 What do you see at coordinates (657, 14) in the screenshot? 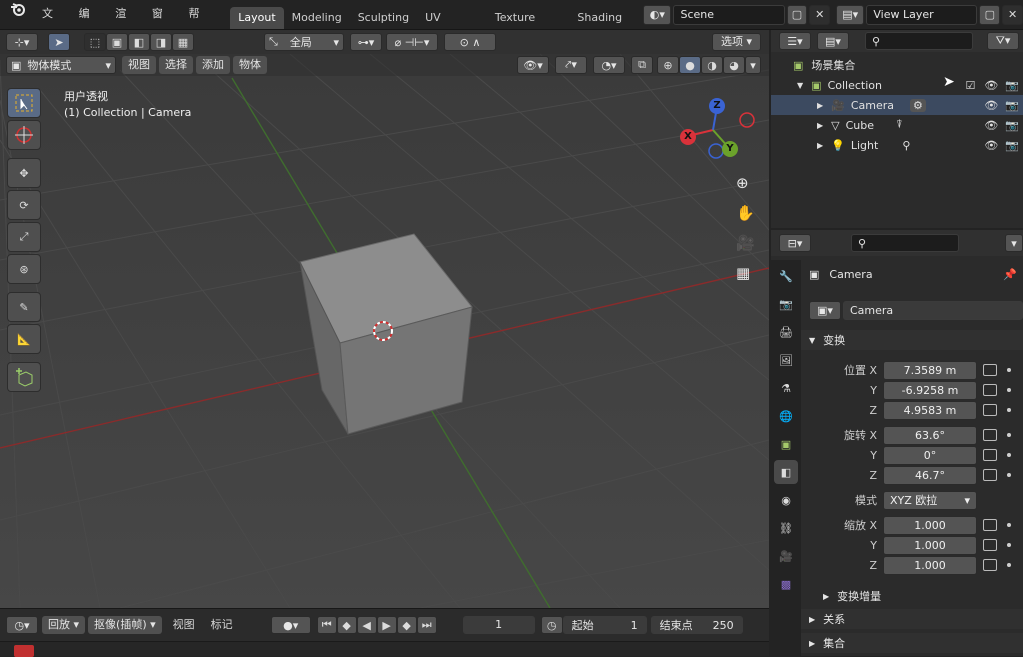
I see `scene-selector-icon: ◐▾` at bounding box center [657, 14].